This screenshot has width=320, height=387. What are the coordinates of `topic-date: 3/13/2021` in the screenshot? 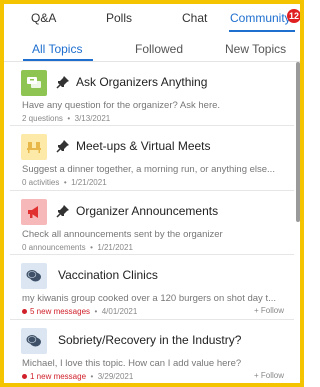 It's located at (92, 118).